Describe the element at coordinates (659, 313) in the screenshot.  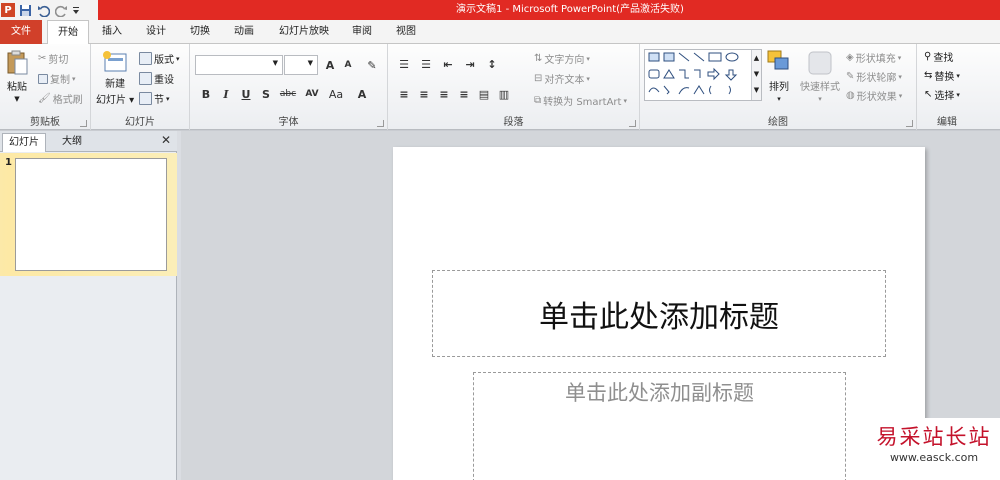
I see `title-placeholder: 单击此处添加标题` at that location.